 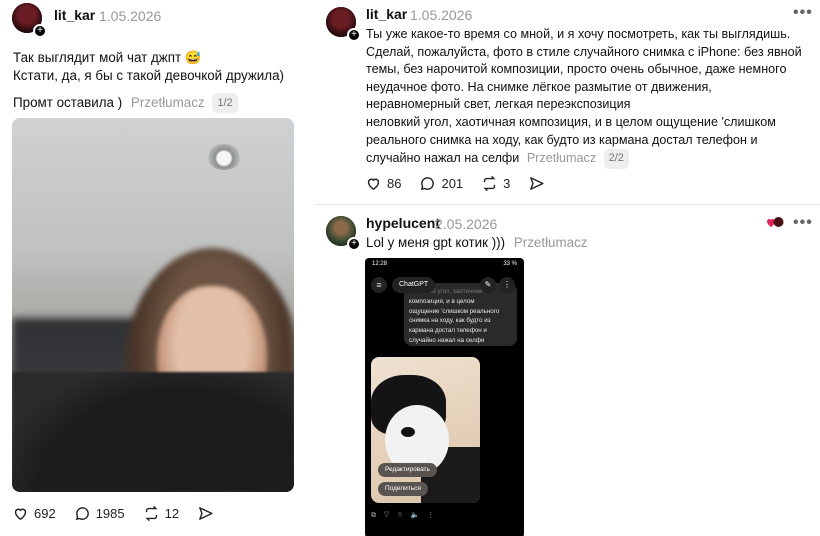 What do you see at coordinates (447, 340) in the screenshot?
I see `bubble-line: случайно нажал на селфи` at bounding box center [447, 340].